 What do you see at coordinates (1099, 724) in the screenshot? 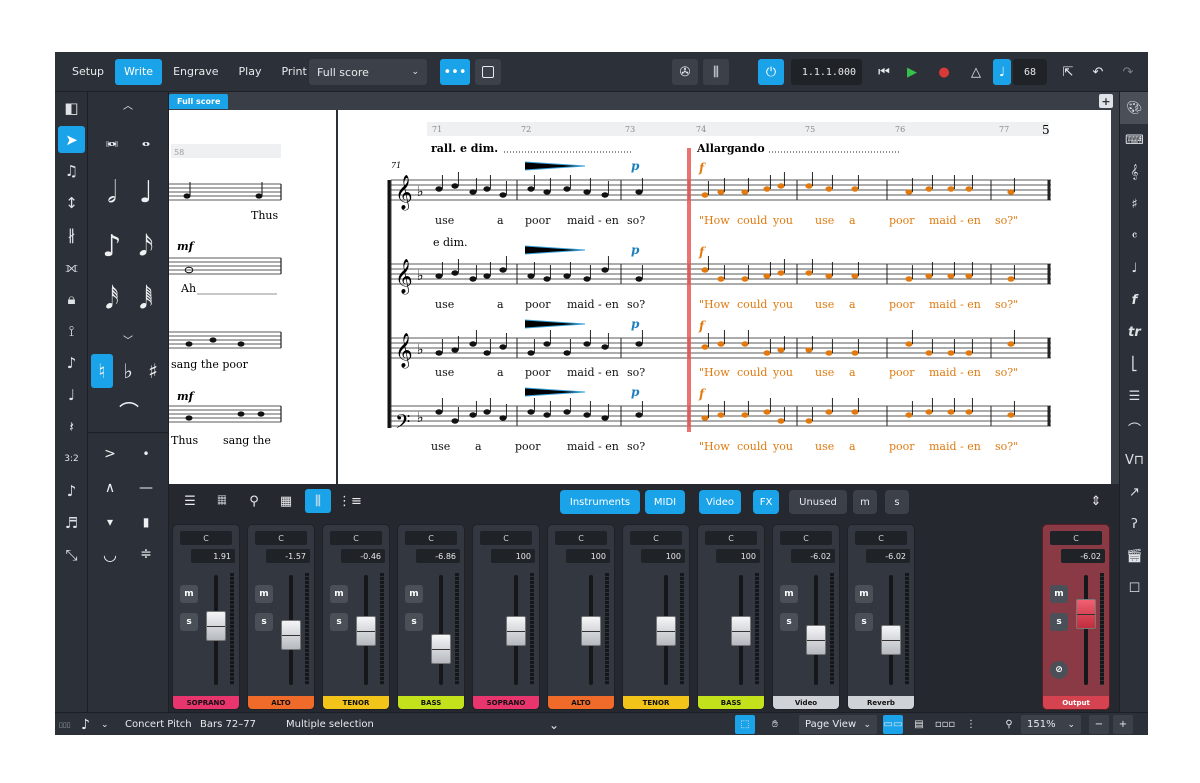
I see `zoom-out-icon: −` at bounding box center [1099, 724].